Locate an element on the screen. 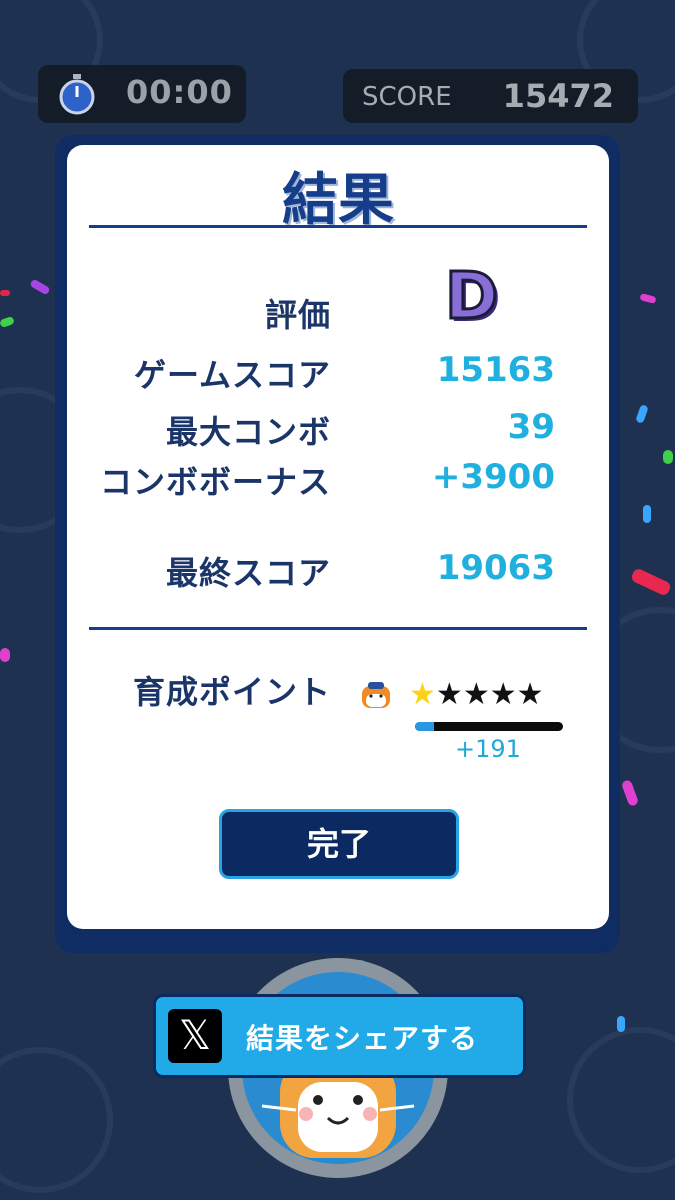 The image size is (675, 1200). score-label: SCORE is located at coordinates (407, 97).